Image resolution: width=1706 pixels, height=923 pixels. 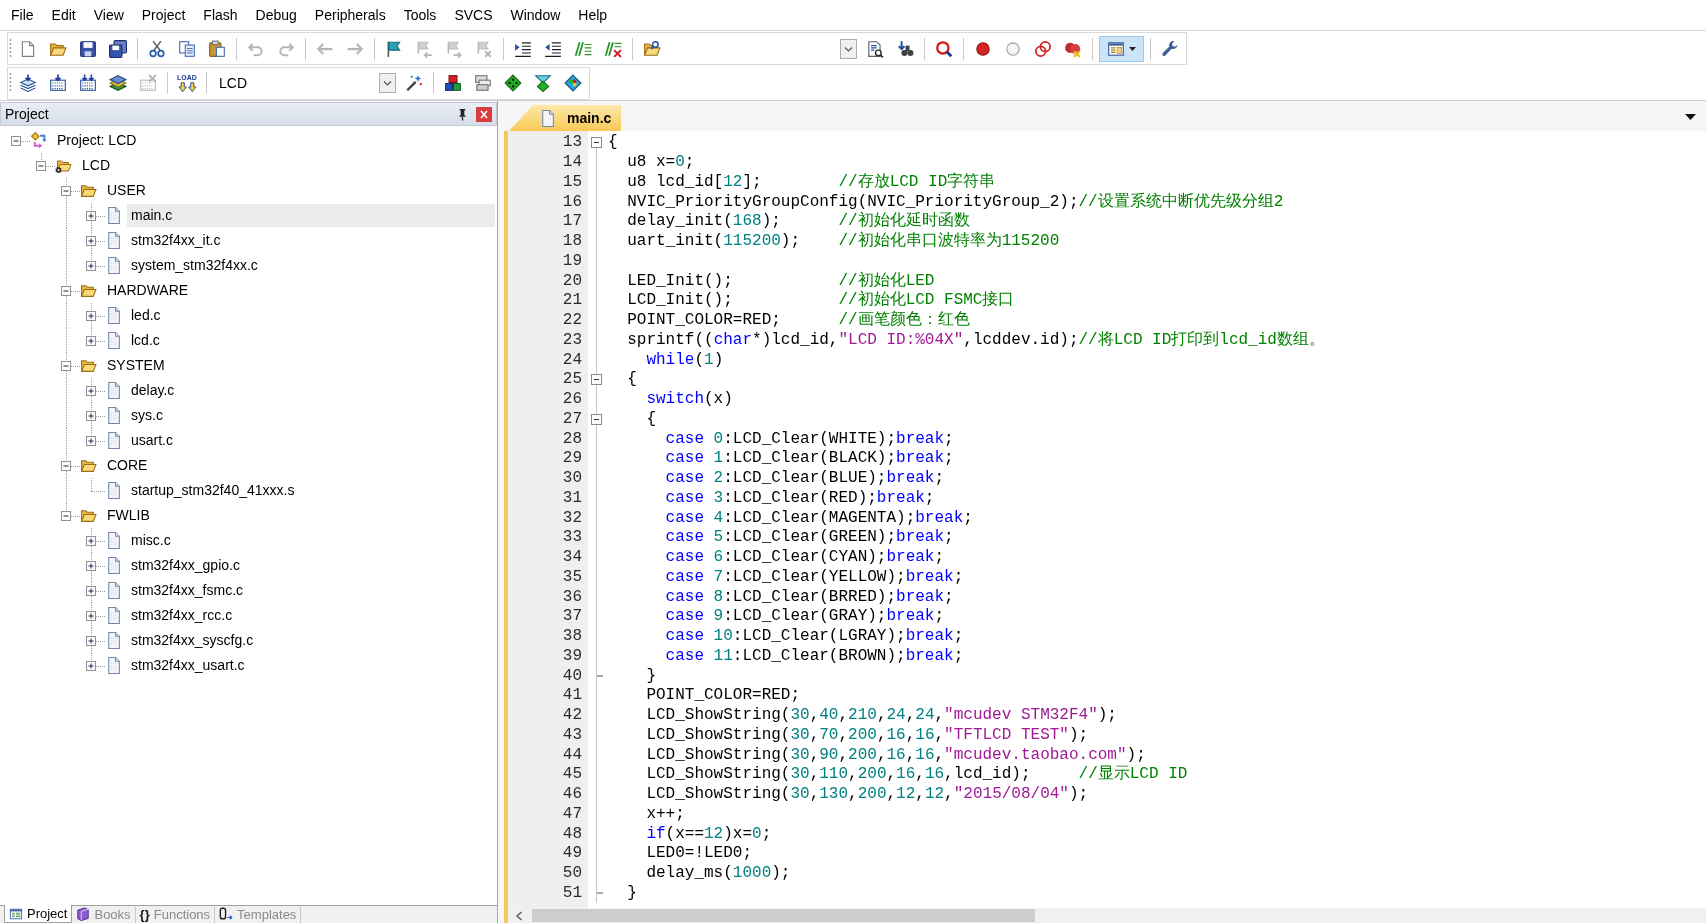 I want to click on line-number: 43, so click(x=572, y=735).